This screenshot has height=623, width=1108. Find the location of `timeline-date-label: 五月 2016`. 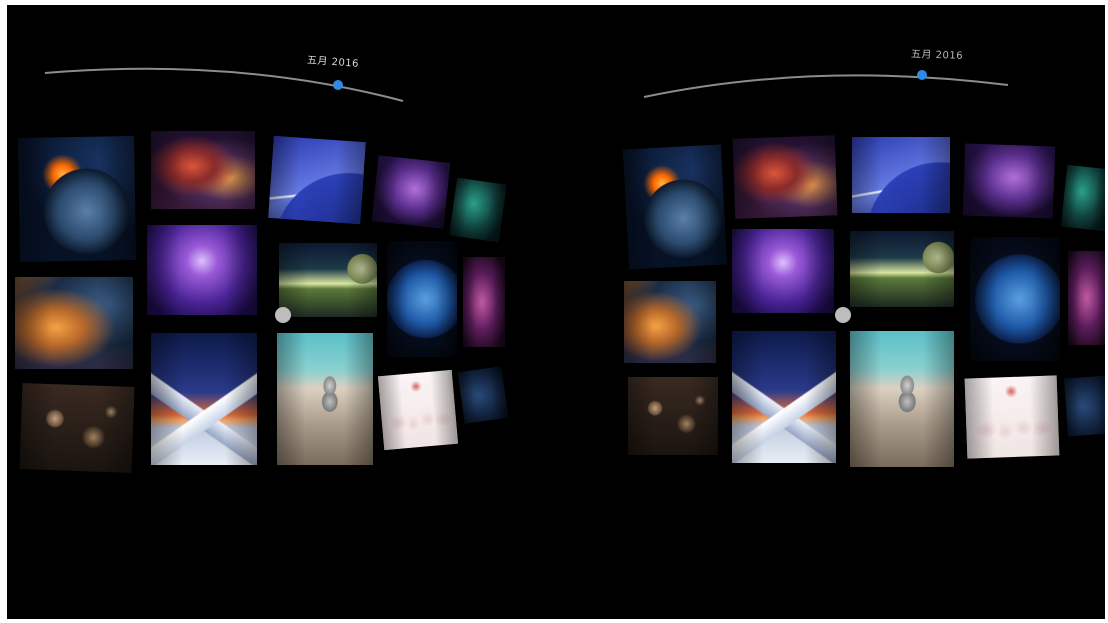

timeline-date-label: 五月 2016 is located at coordinates (937, 55).